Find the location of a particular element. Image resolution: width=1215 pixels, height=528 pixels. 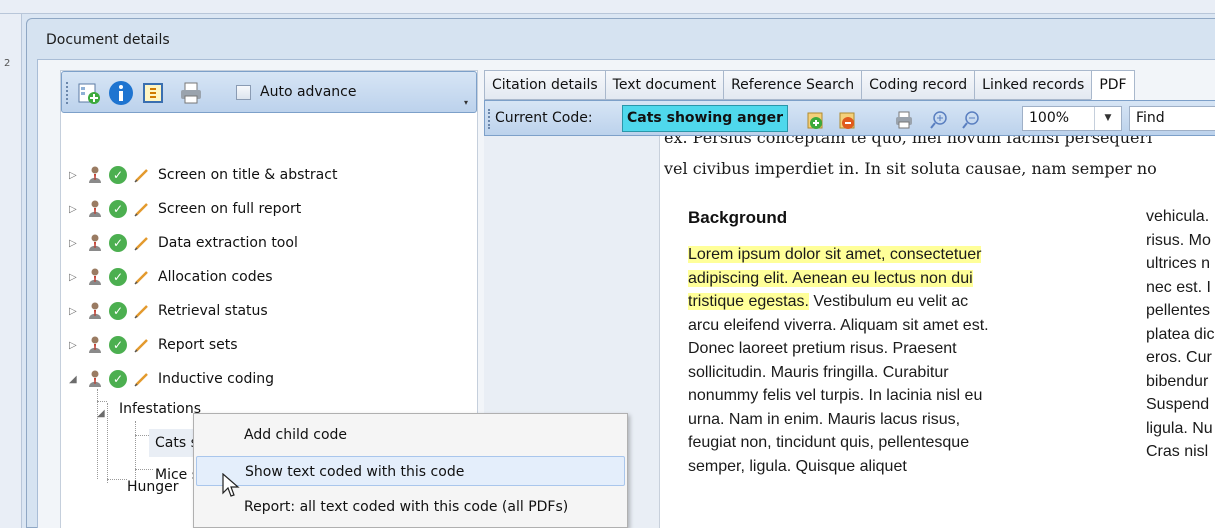

background-app-gutter: 2 is located at coordinates (11, 271).